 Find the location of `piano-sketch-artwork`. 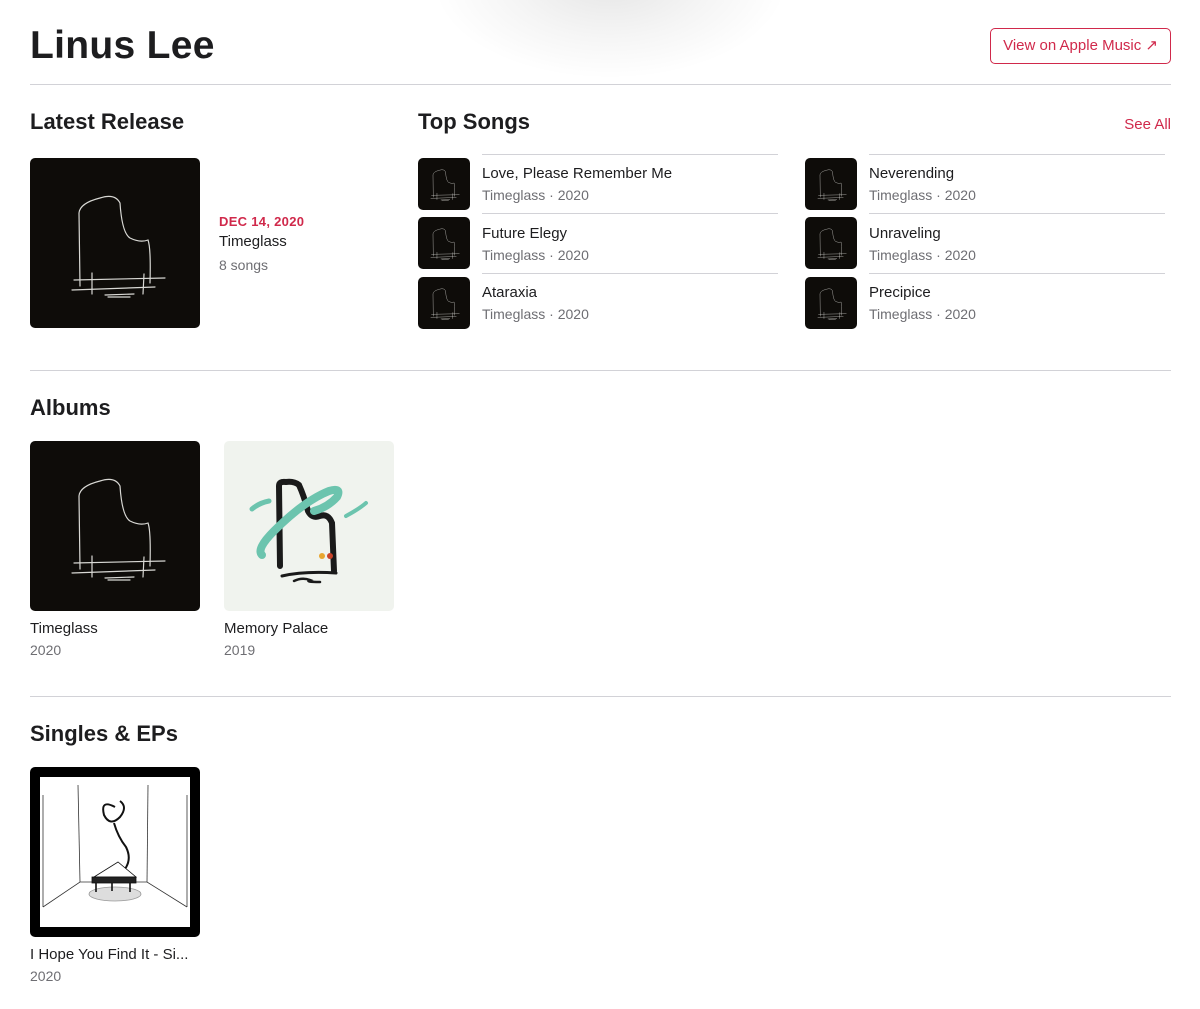

piano-sketch-artwork is located at coordinates (115, 243).